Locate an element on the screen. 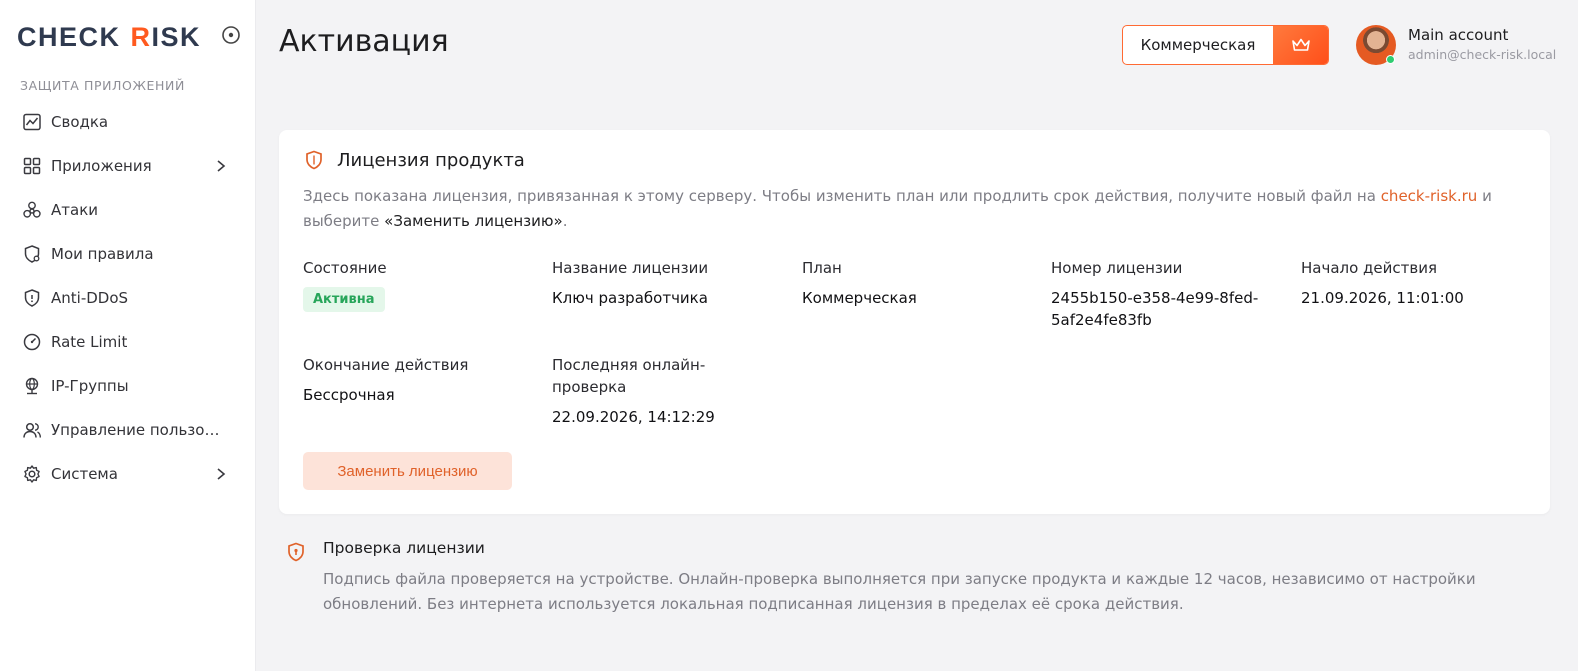  sidebar-item-label: IP-Группы is located at coordinates (90, 386).